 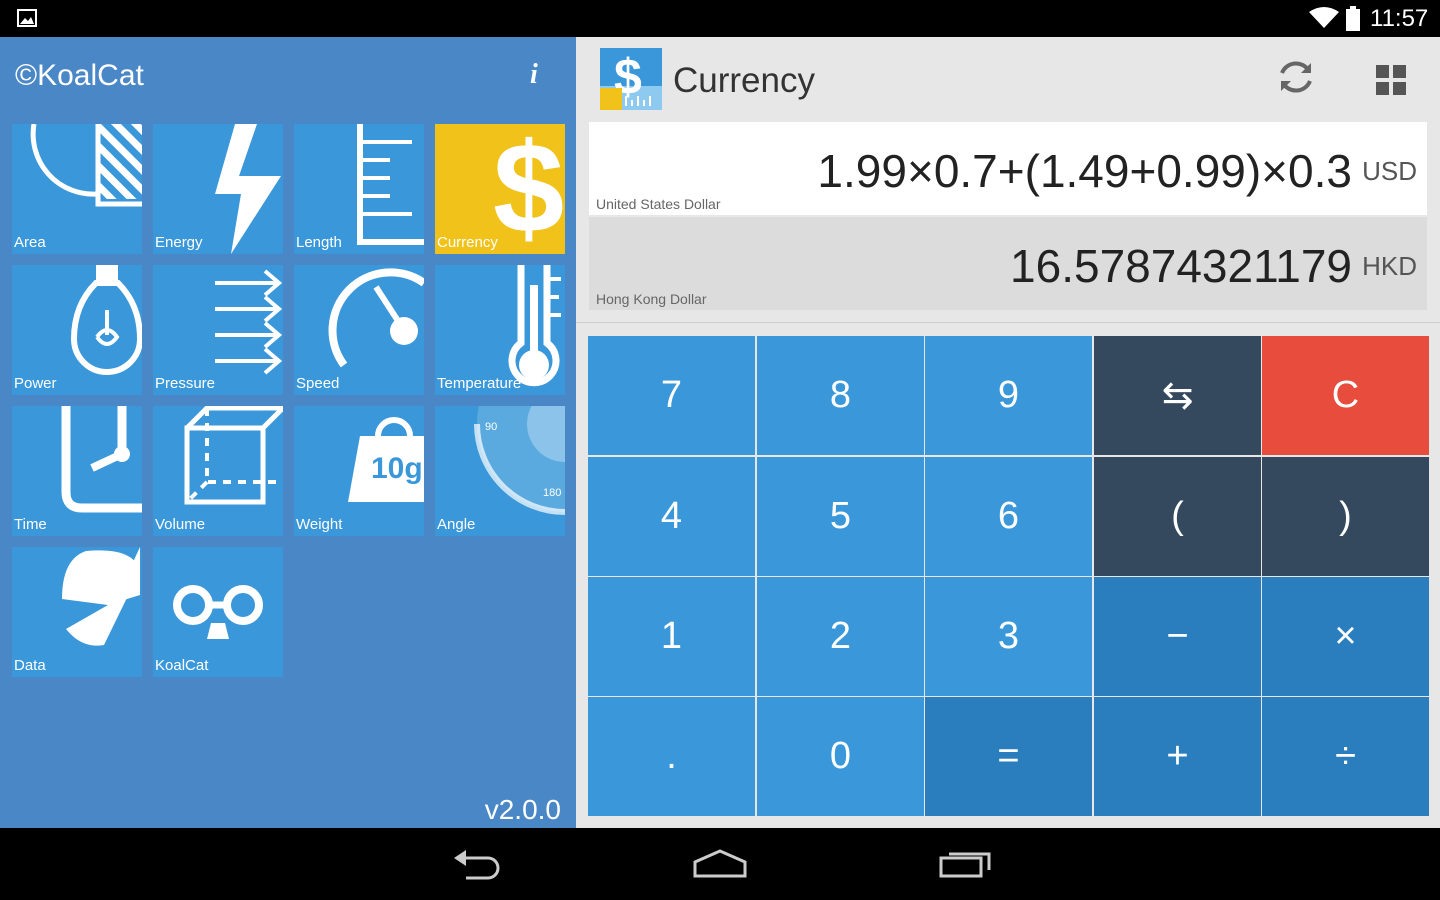 What do you see at coordinates (1389, 171) in the screenshot?
I see `source-currency-code: USD` at bounding box center [1389, 171].